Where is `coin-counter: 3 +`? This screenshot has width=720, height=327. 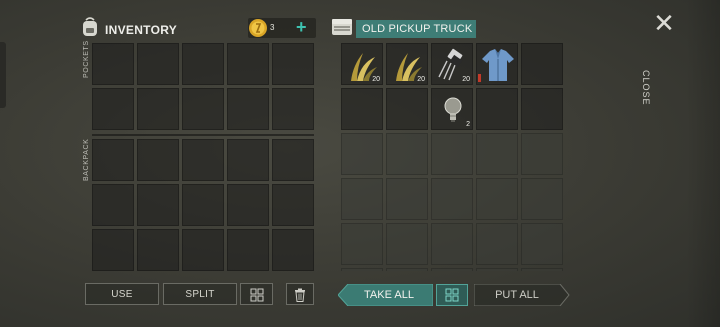 coin-counter: 3 + is located at coordinates (282, 27).